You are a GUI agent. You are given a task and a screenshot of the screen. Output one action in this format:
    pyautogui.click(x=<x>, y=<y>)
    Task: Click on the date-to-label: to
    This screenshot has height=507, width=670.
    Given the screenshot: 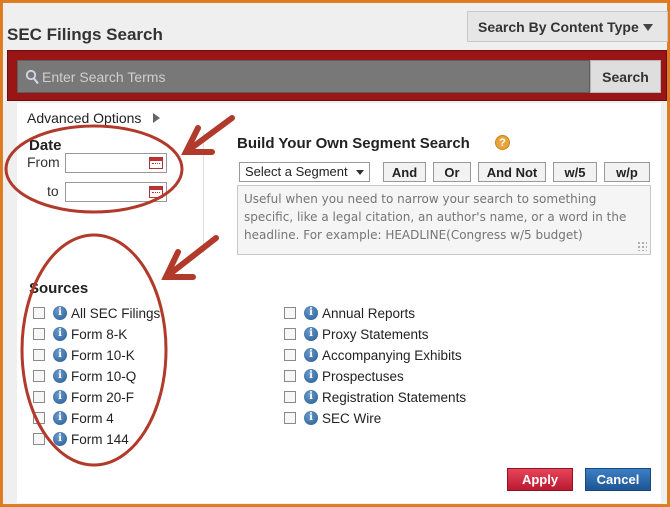 What is the action you would take?
    pyautogui.click(x=53, y=191)
    